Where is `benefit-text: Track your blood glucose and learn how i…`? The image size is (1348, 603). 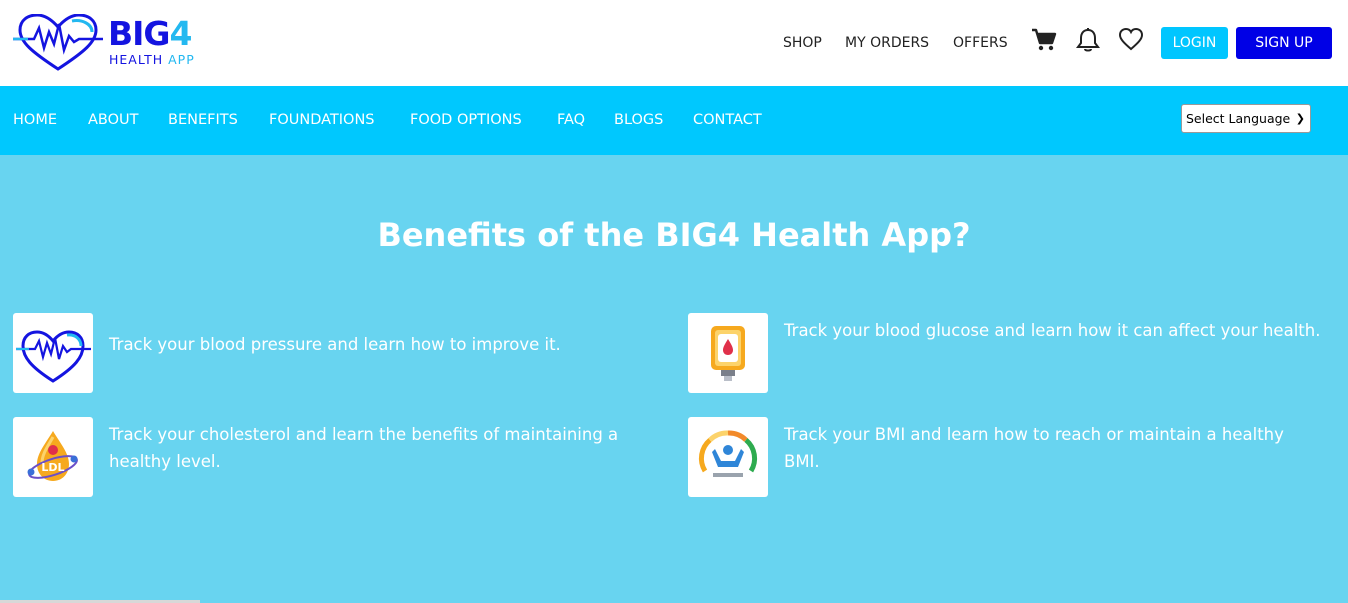 benefit-text: Track your blood glucose and learn how i… is located at coordinates (1052, 330).